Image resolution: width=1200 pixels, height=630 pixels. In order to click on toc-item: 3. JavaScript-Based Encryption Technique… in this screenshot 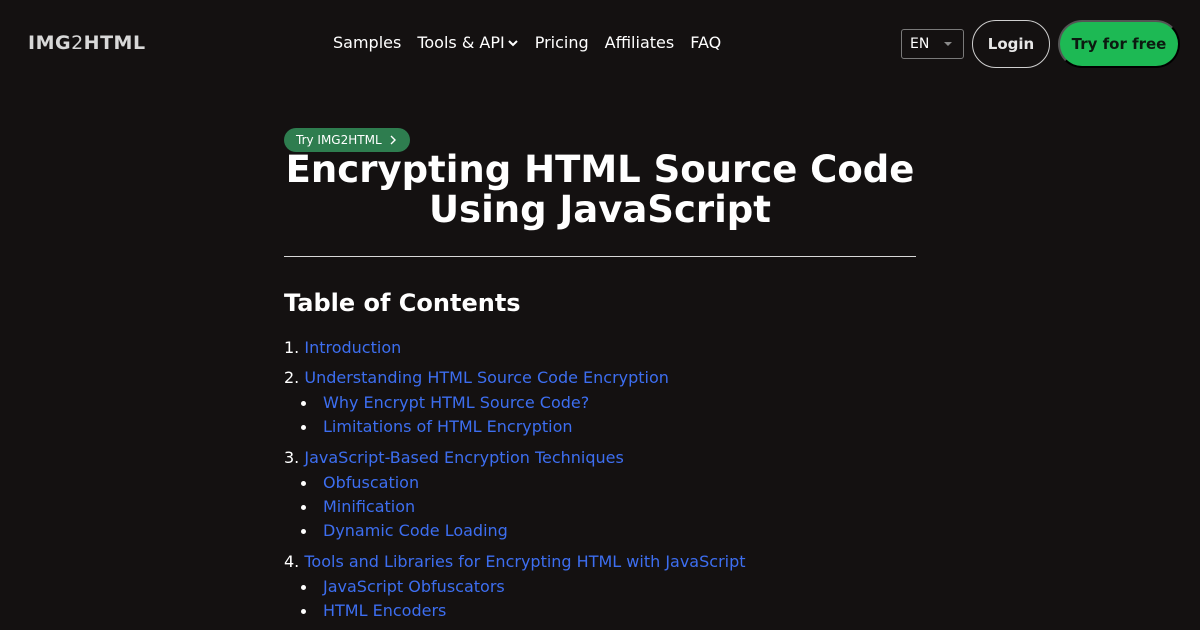, I will do `click(600, 495)`.